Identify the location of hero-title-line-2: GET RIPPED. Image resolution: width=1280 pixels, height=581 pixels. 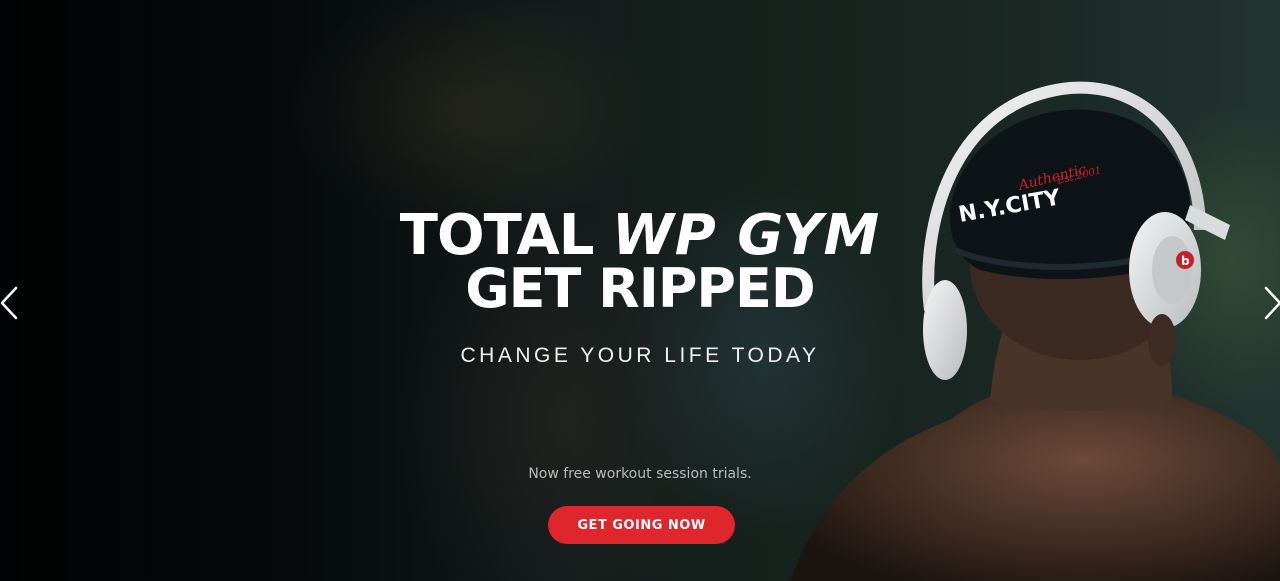
(640, 288).